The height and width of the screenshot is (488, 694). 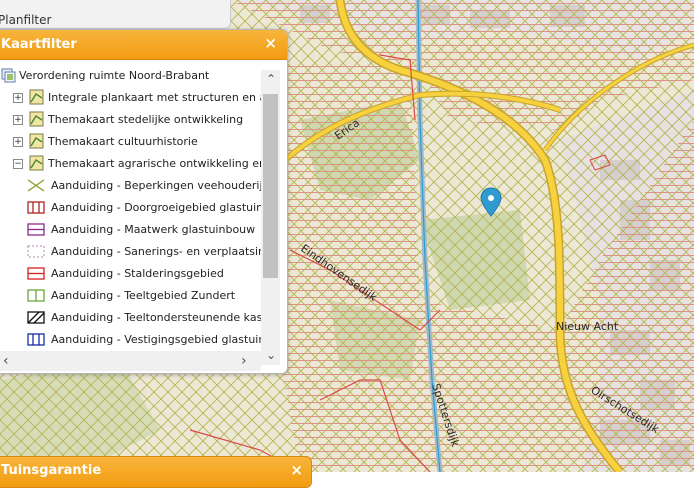 What do you see at coordinates (587, 326) in the screenshot?
I see `map-label-nieuw-acht: Nieuw Acht` at bounding box center [587, 326].